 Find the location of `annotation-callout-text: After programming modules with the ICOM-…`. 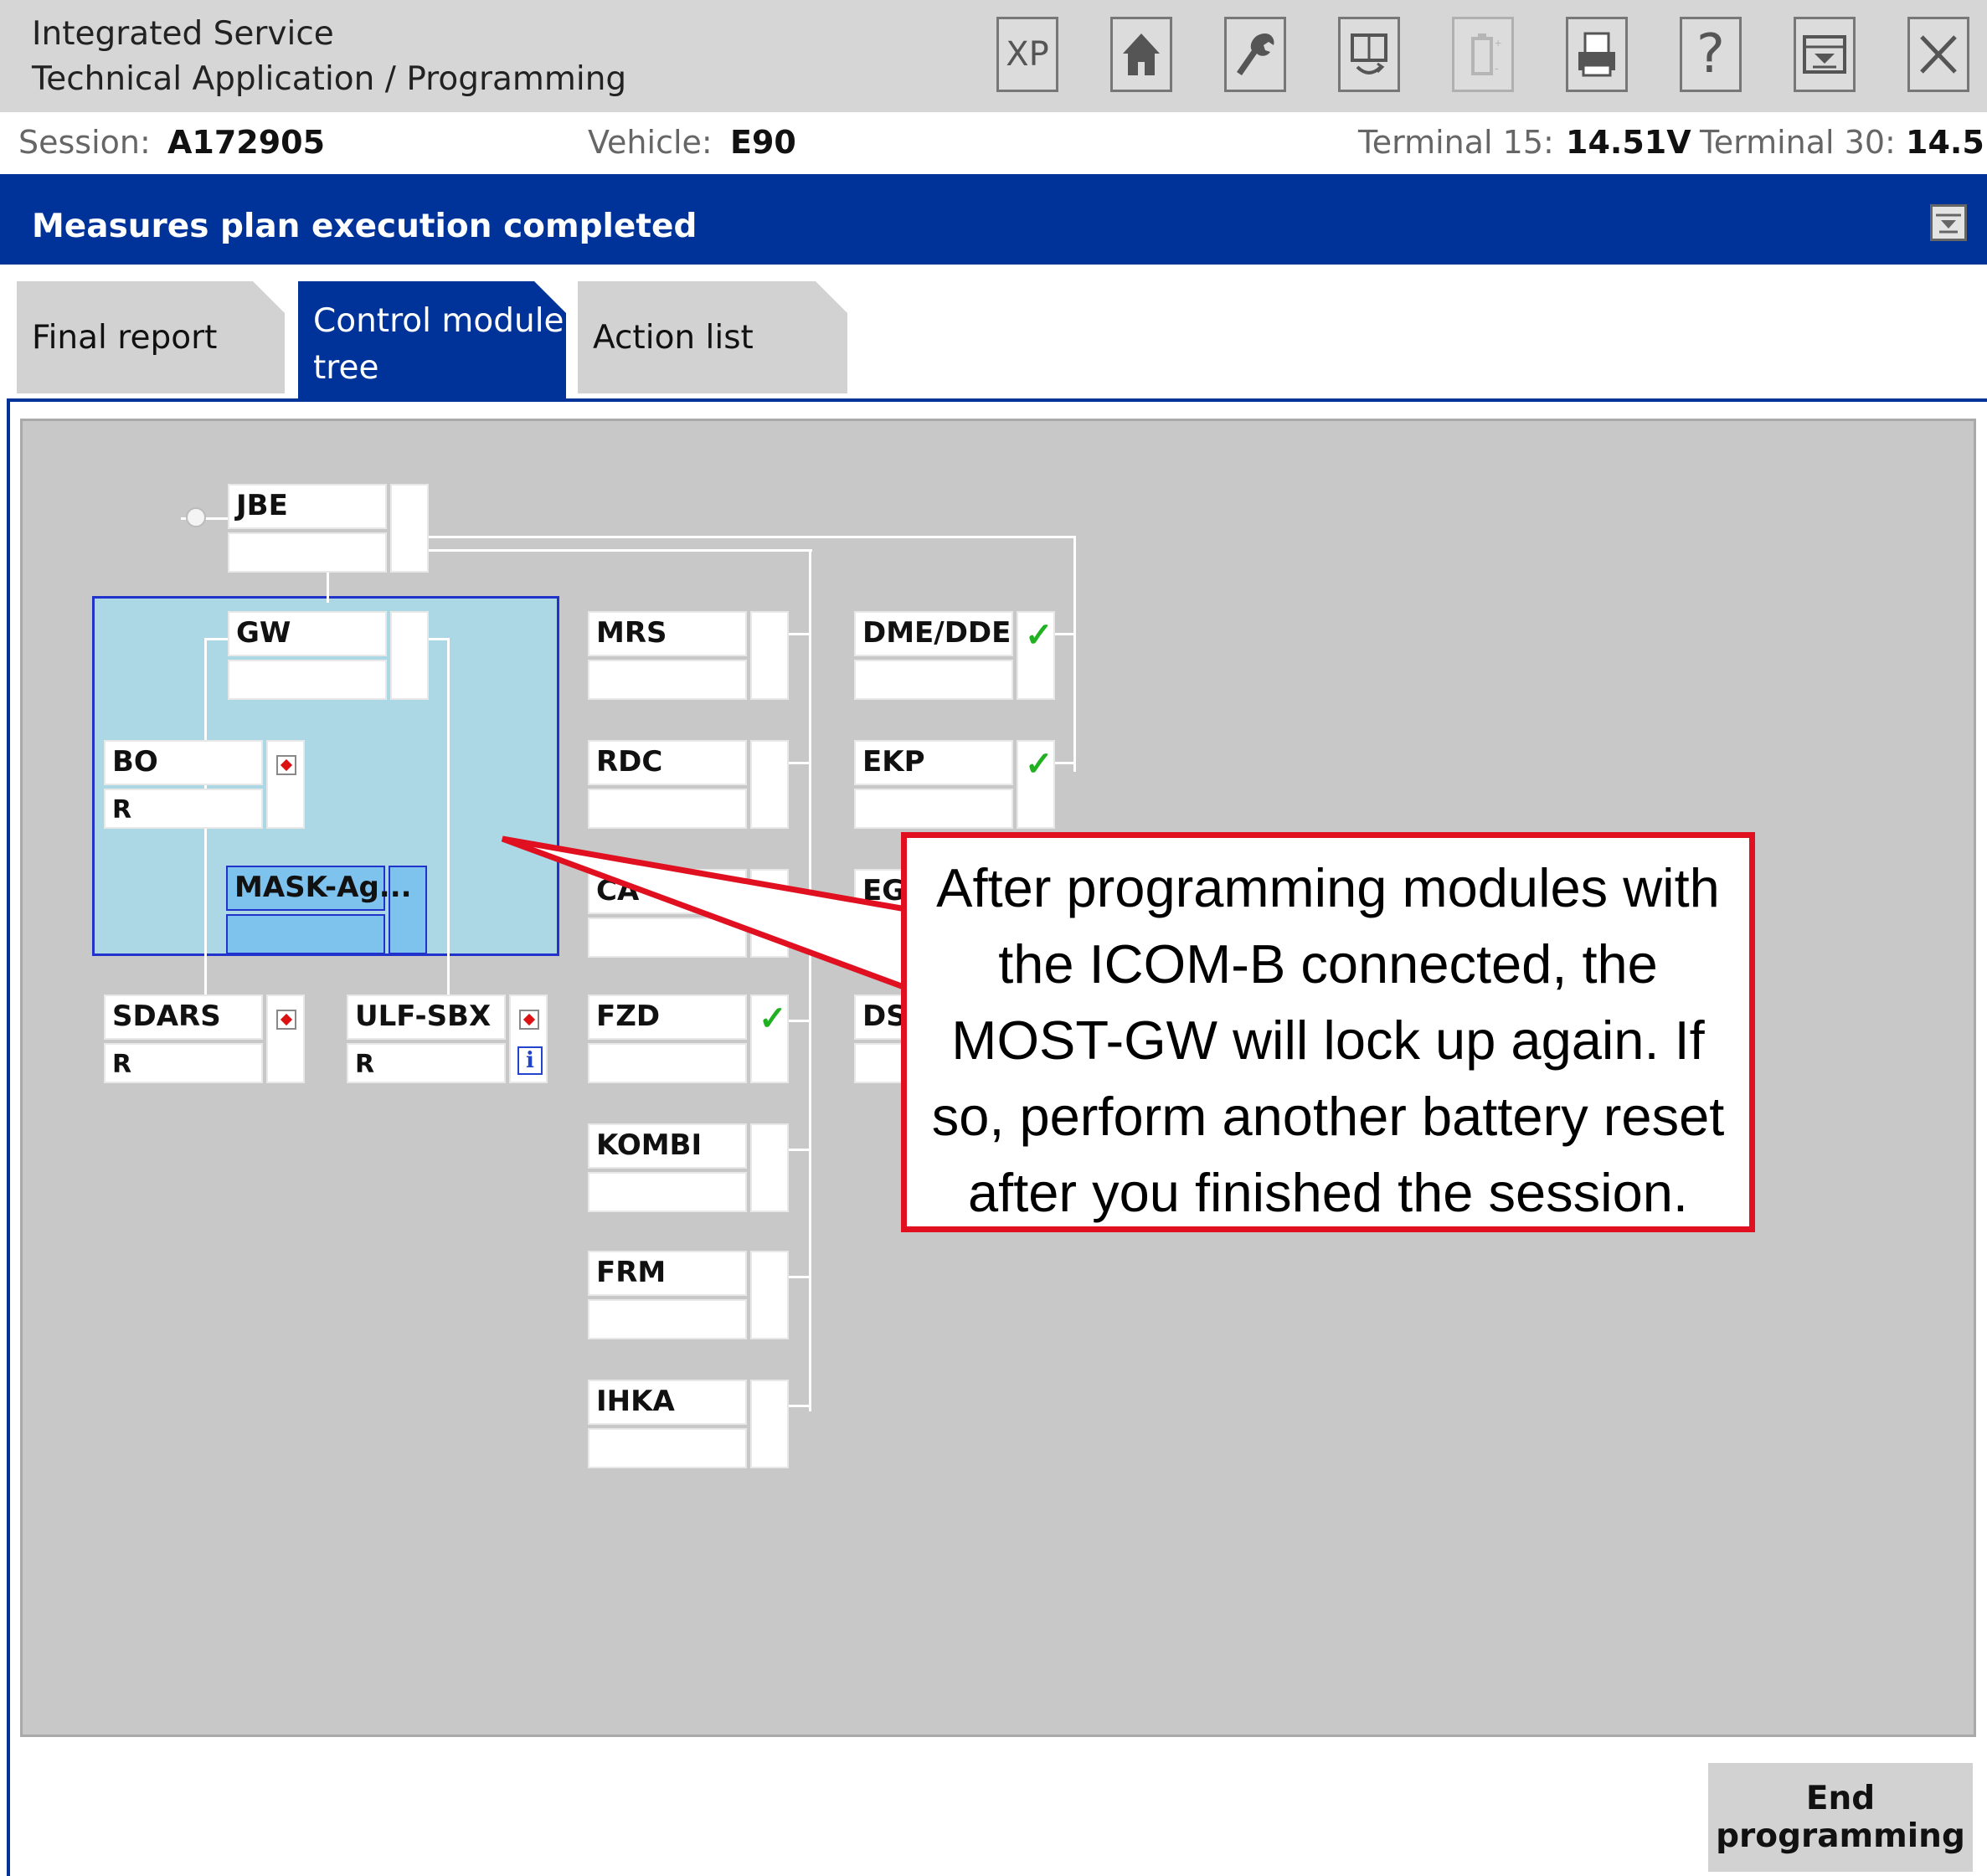

annotation-callout-text: After programming modules with the ICOM-… is located at coordinates (1328, 1040).